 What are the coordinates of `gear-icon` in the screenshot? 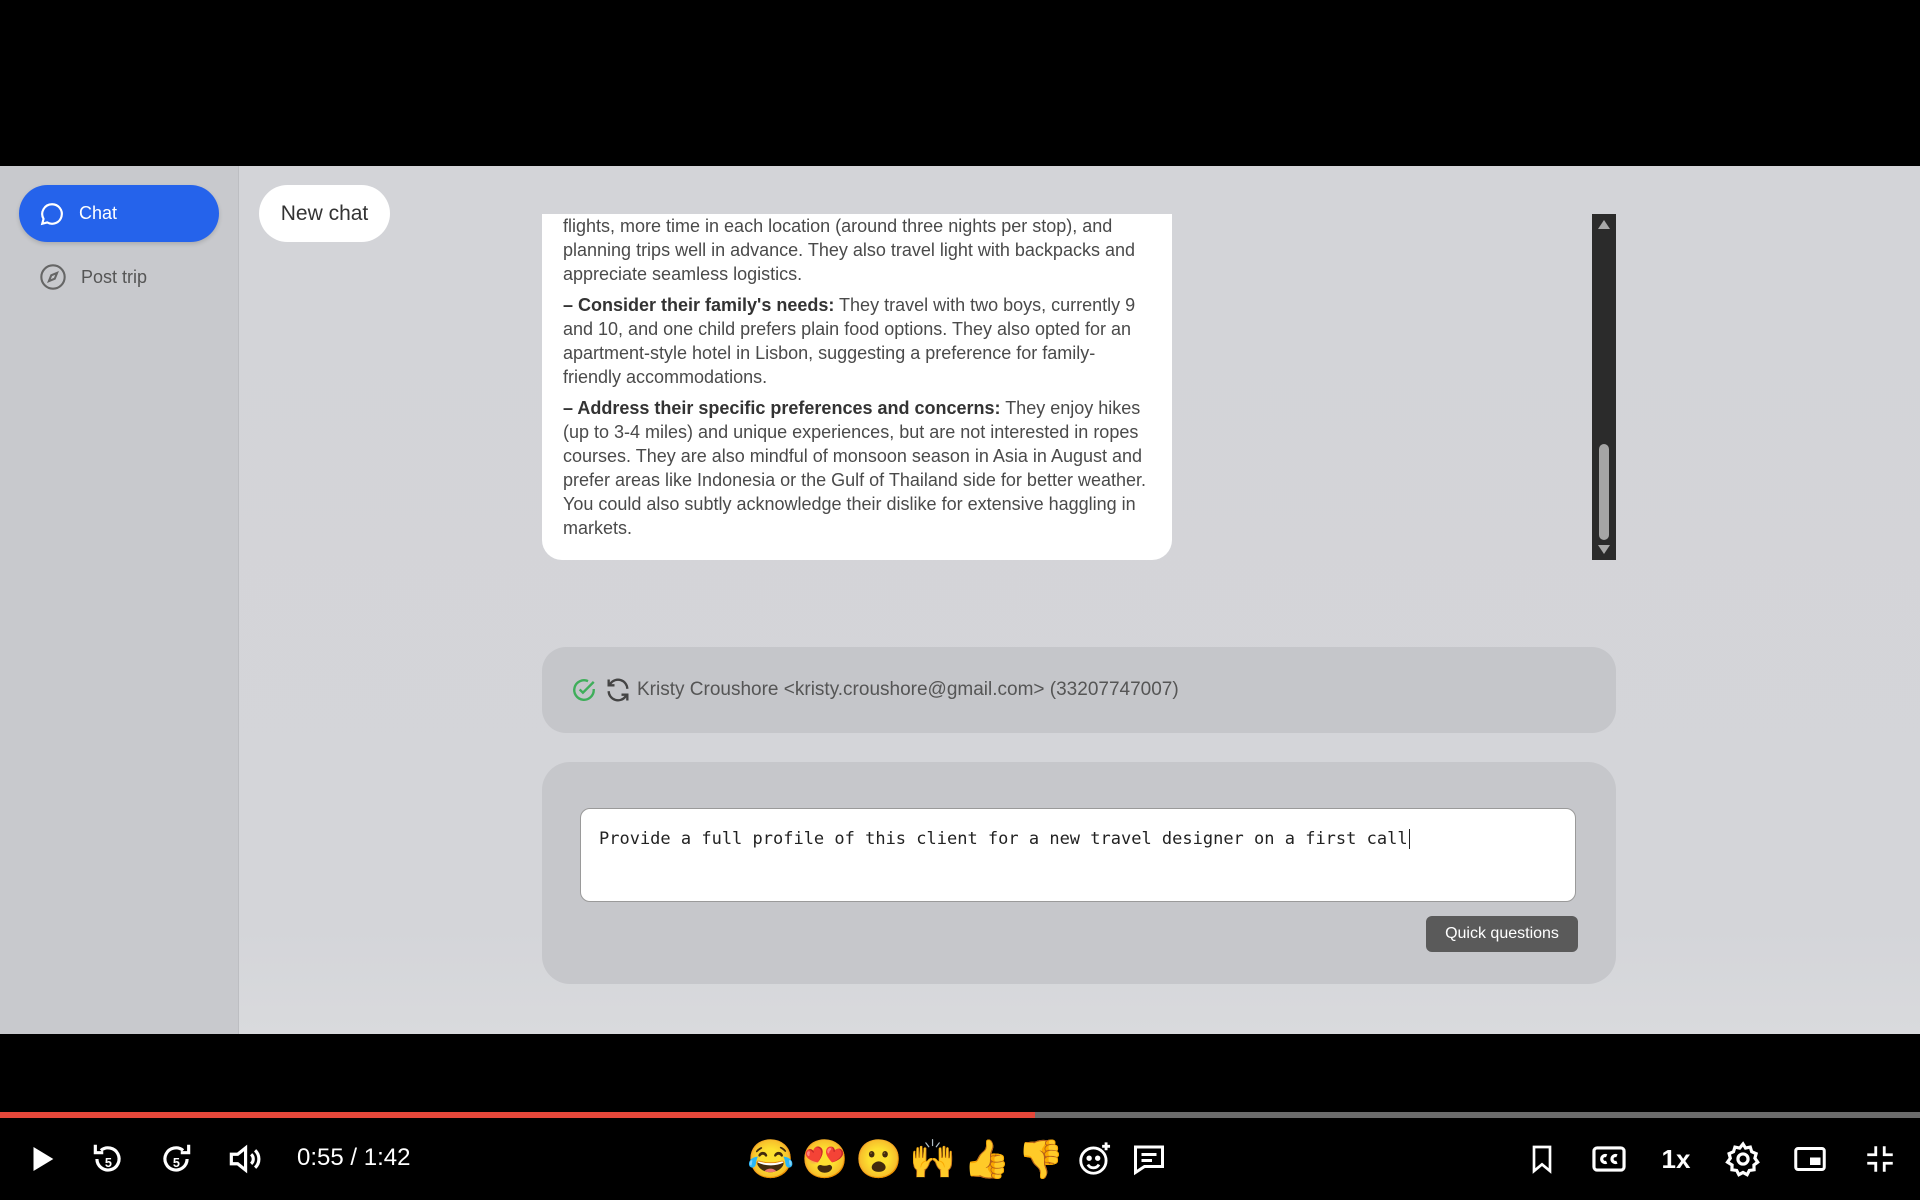 It's located at (1742, 1159).